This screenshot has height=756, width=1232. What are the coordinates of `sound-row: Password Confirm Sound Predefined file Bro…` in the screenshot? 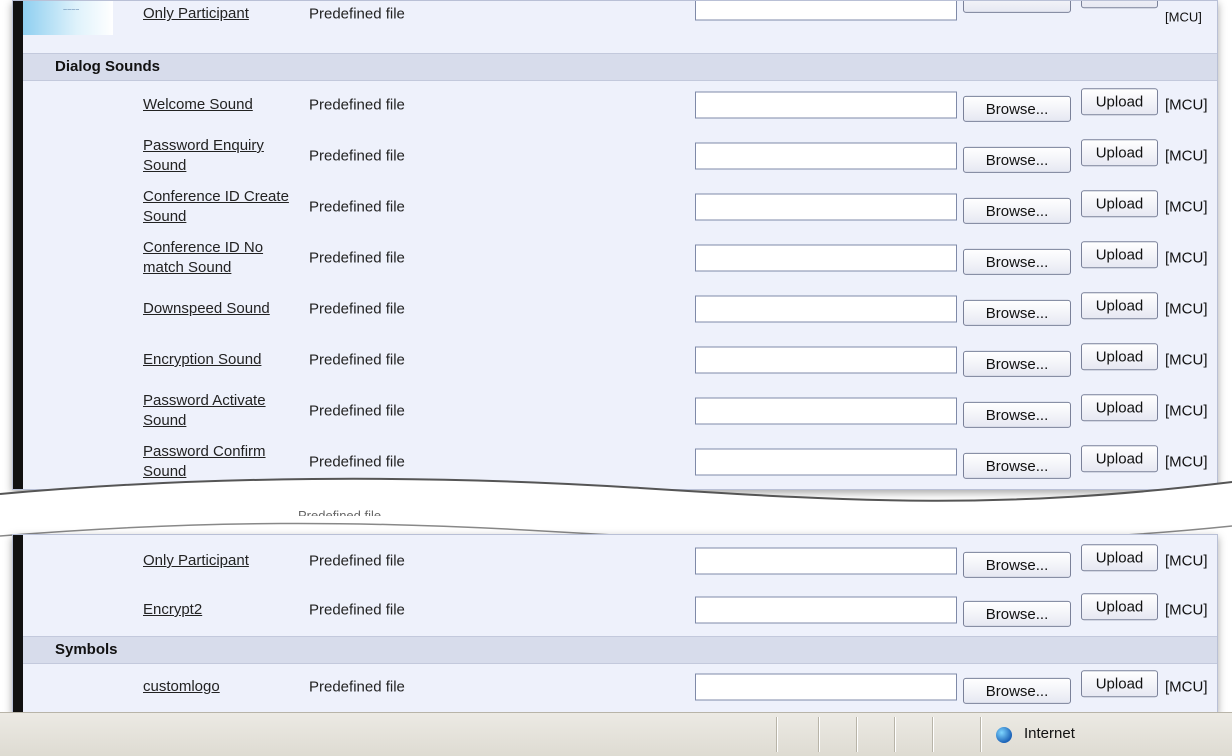 It's located at (620, 462).